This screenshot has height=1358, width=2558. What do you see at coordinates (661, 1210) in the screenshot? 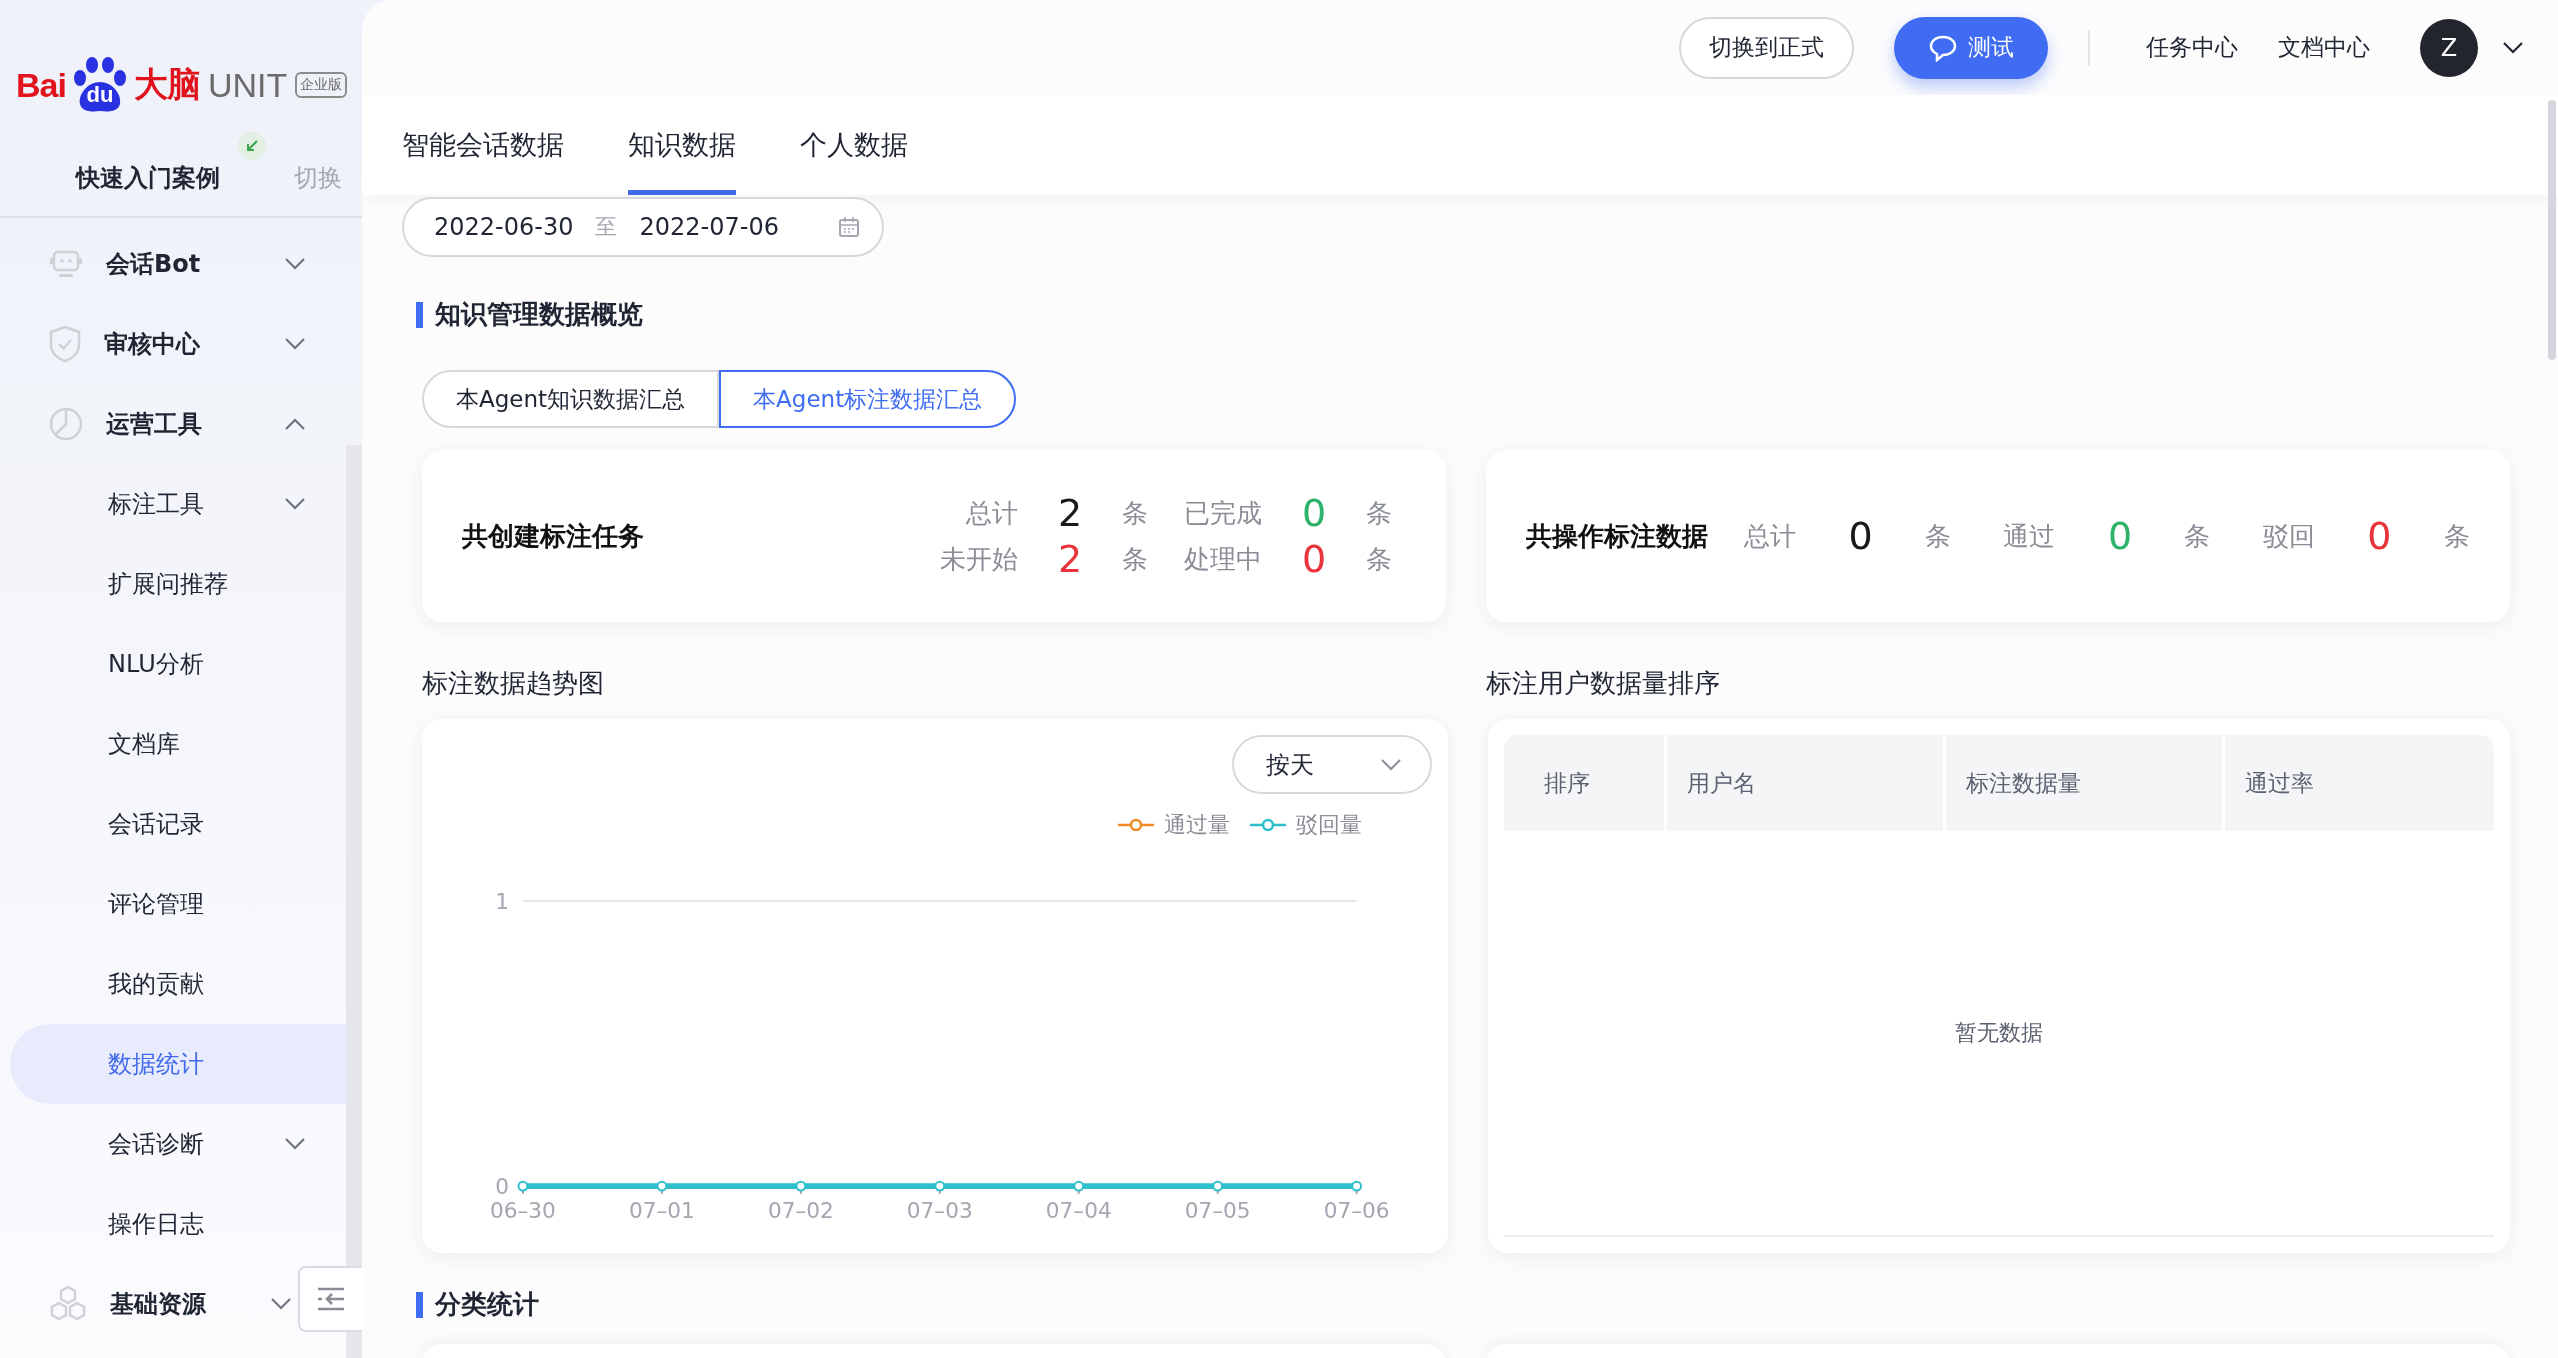
I see `x-tick-label: 07–01` at bounding box center [661, 1210].